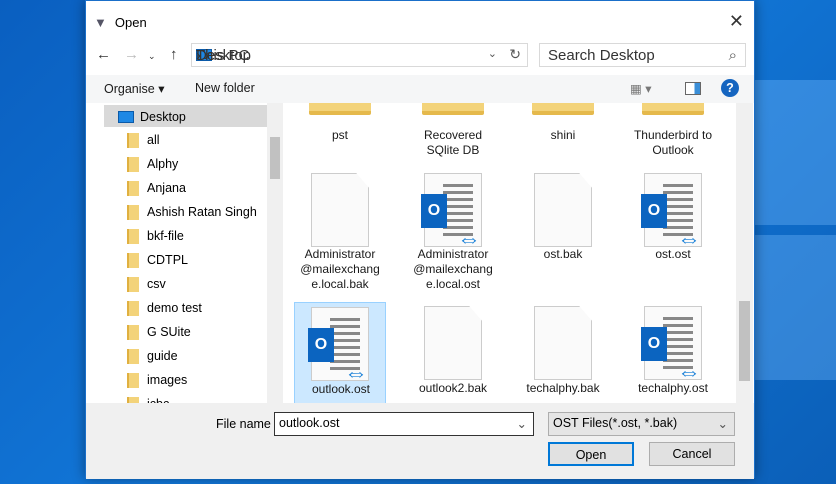 The image size is (836, 484). Describe the element at coordinates (591, 454) in the screenshot. I see `open-button: Open` at that location.